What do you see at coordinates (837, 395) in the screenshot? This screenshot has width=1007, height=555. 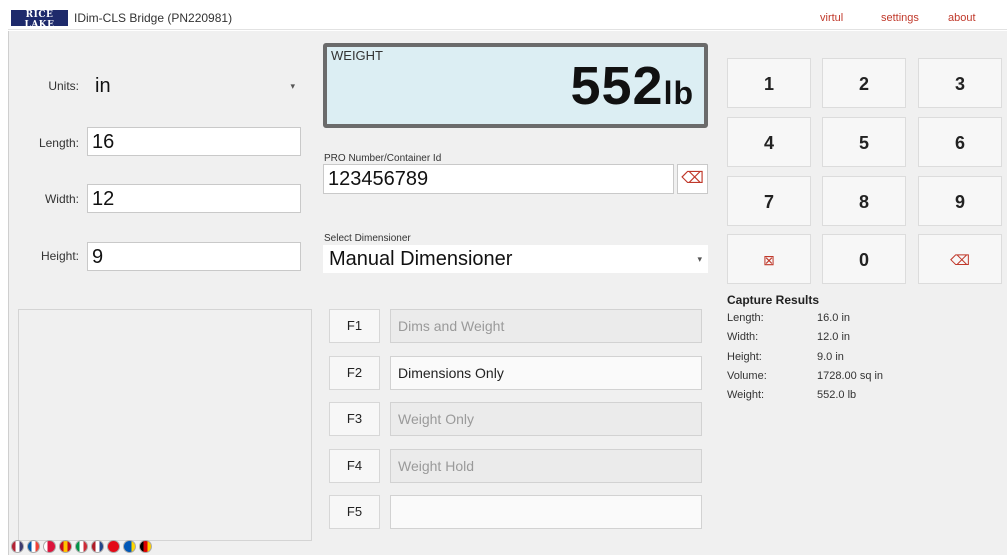 I see `result-value: 552.0 lb` at bounding box center [837, 395].